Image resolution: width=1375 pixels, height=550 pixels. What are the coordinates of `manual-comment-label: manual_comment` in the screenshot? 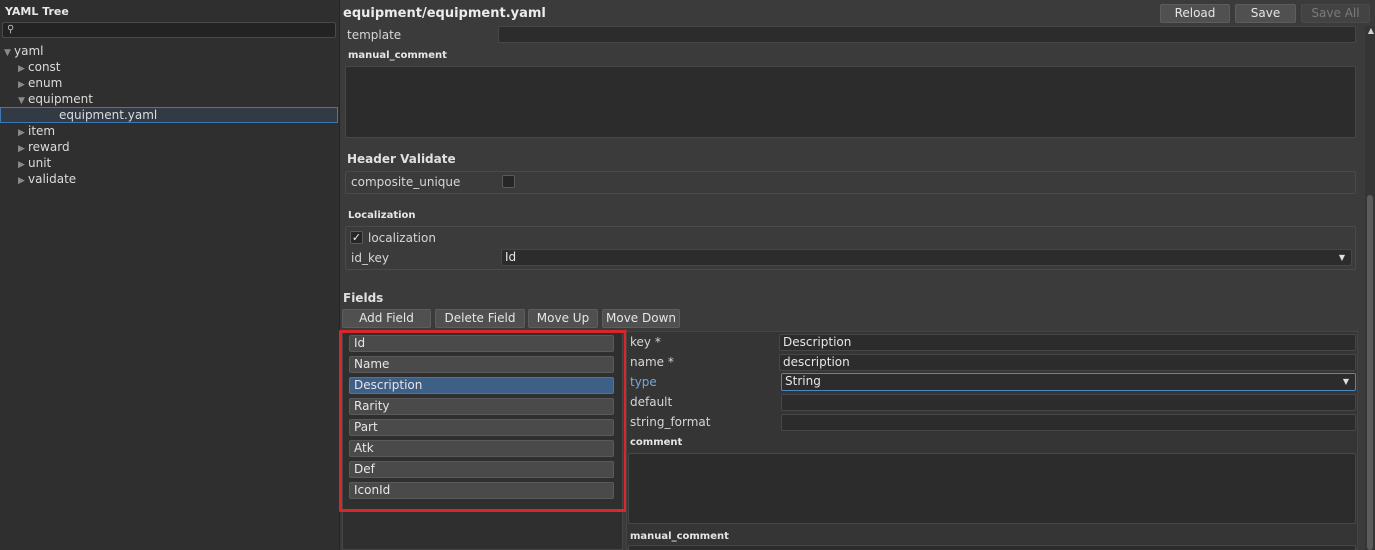 It's located at (397, 55).